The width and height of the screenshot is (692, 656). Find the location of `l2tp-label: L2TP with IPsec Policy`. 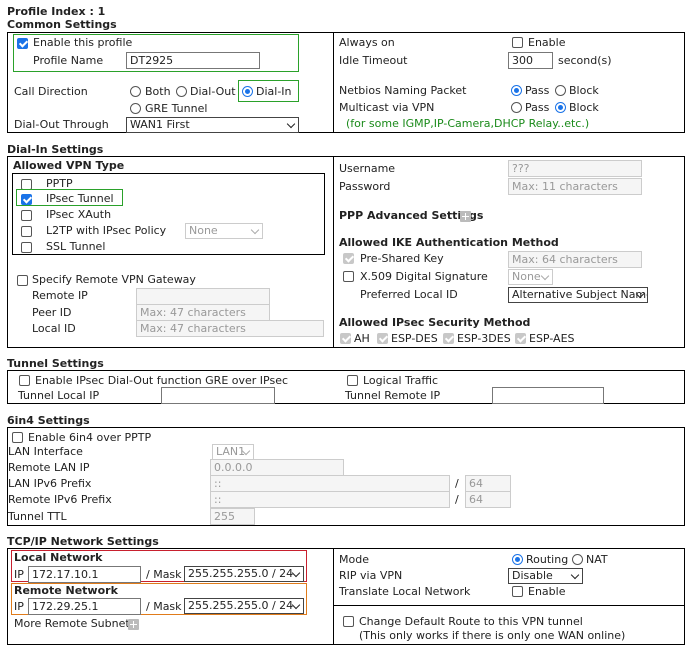

l2tp-label: L2TP with IPsec Policy is located at coordinates (106, 230).